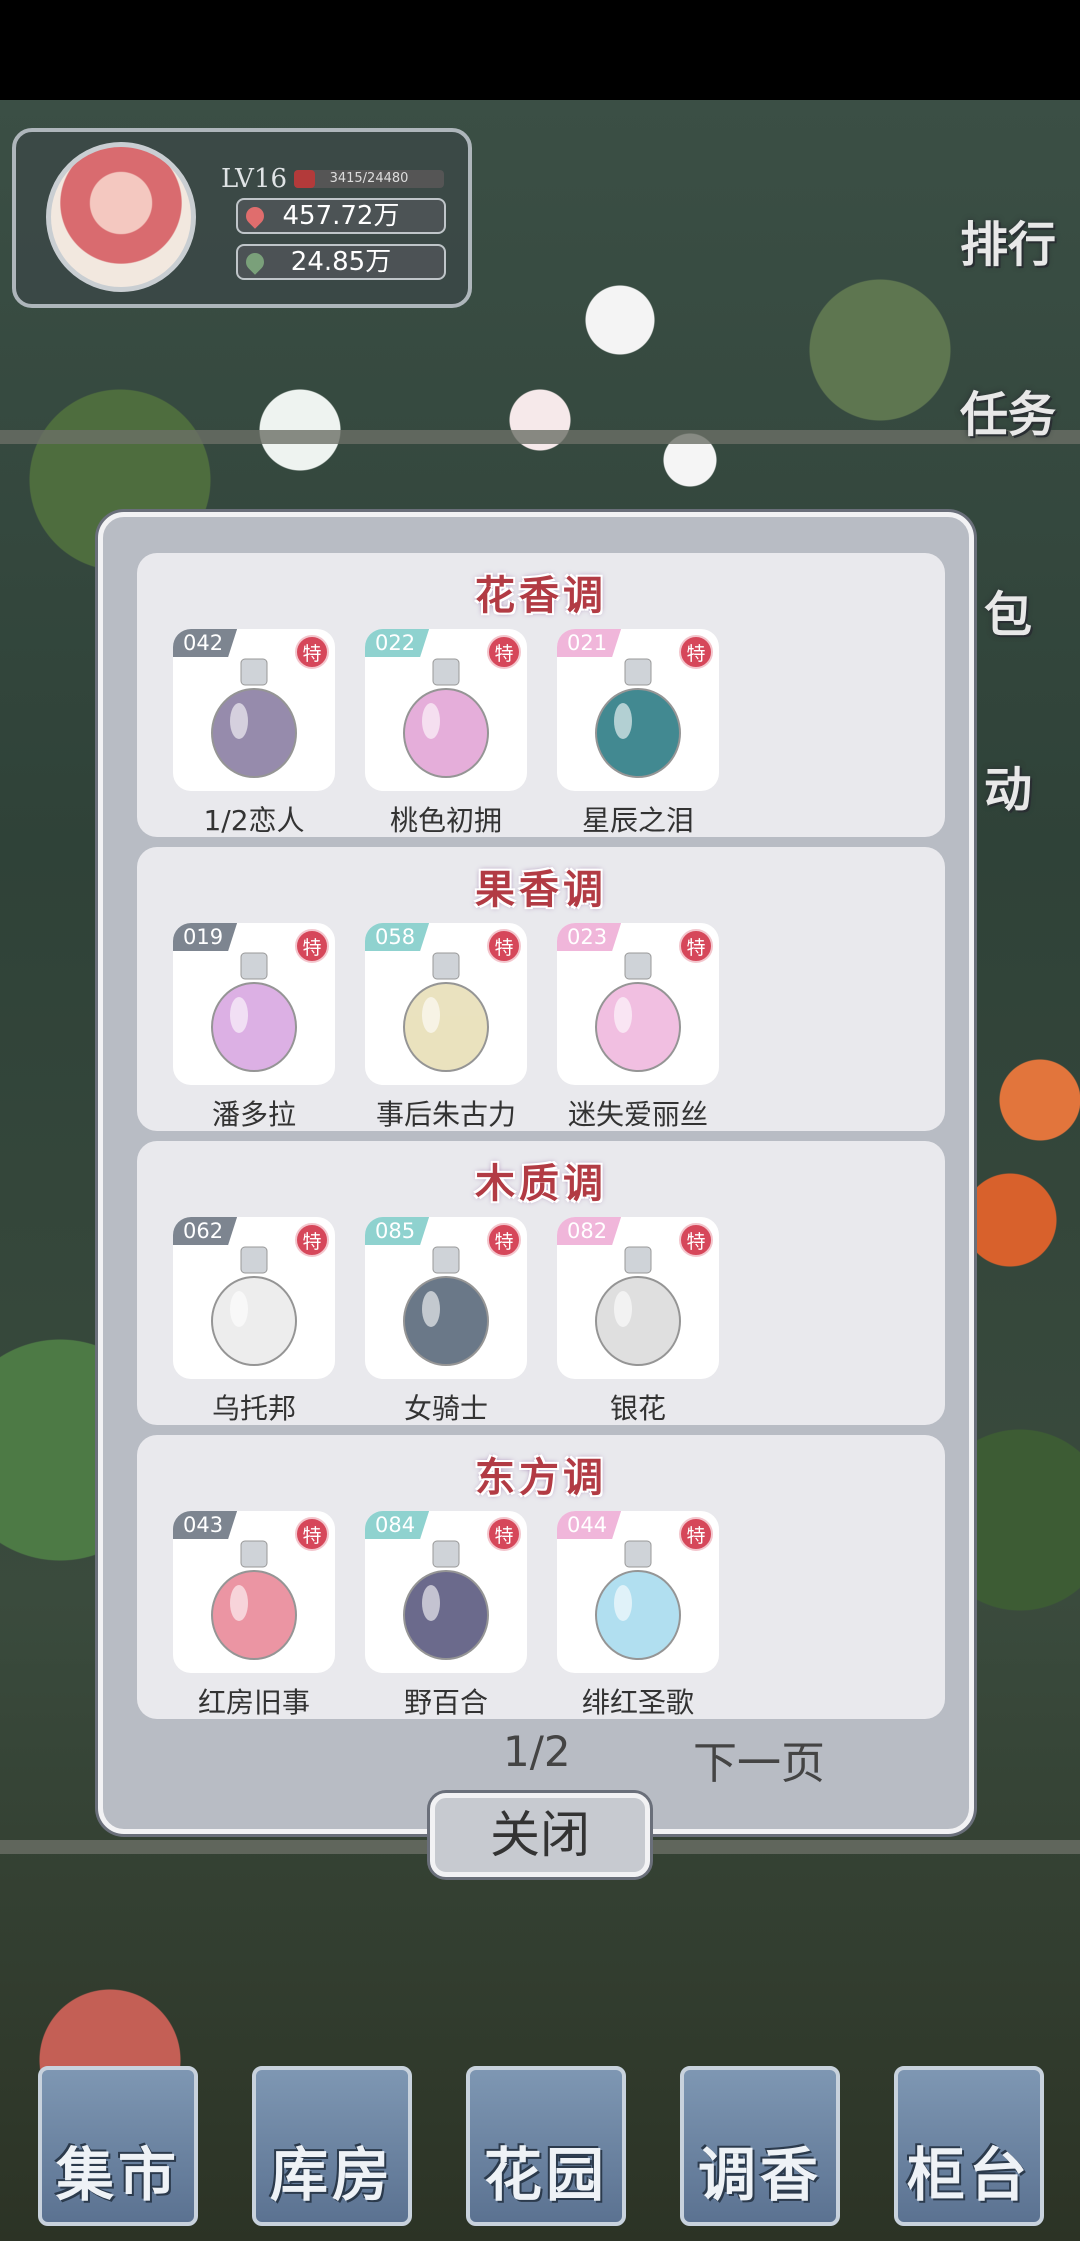 The height and width of the screenshot is (2241, 1080). I want to click on perfume-card: 042 特, so click(254, 710).